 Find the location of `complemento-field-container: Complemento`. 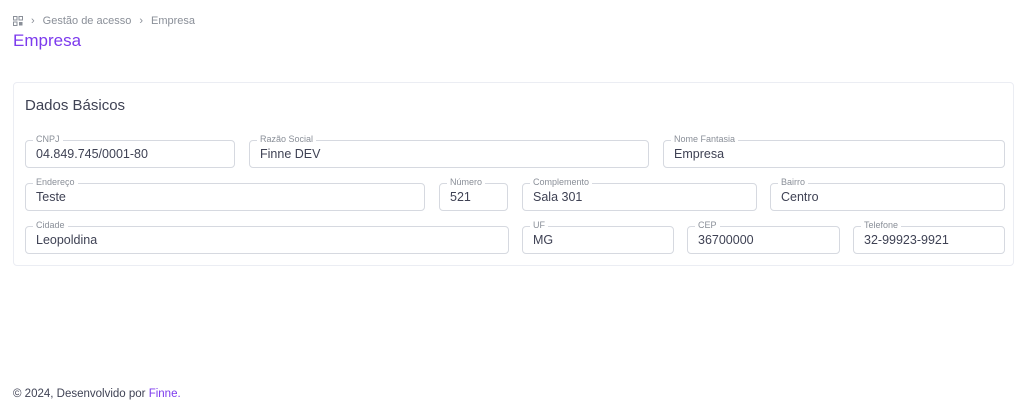

complemento-field-container: Complemento is located at coordinates (639, 194).